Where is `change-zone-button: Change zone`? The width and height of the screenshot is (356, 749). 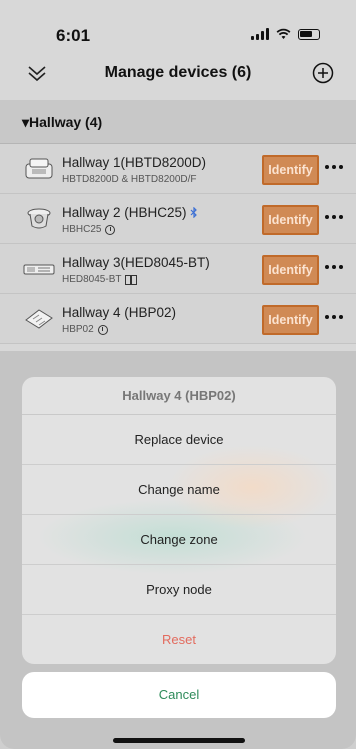 change-zone-button: Change zone is located at coordinates (179, 540).